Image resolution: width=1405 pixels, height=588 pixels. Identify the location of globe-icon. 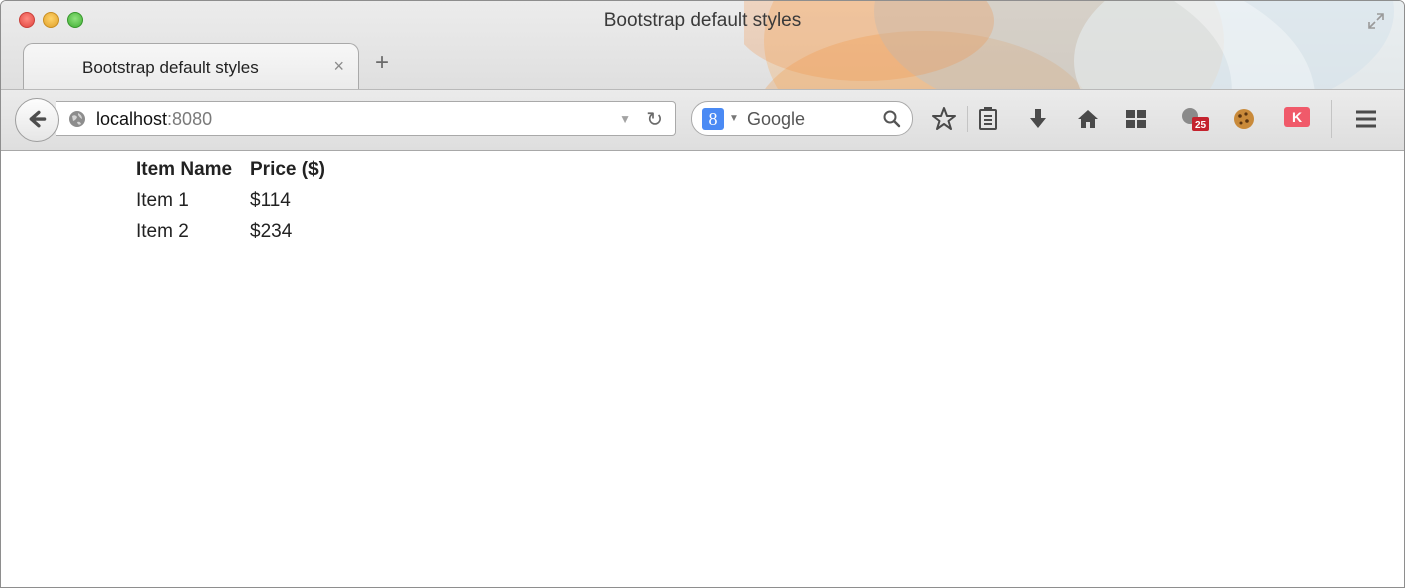
(77, 119).